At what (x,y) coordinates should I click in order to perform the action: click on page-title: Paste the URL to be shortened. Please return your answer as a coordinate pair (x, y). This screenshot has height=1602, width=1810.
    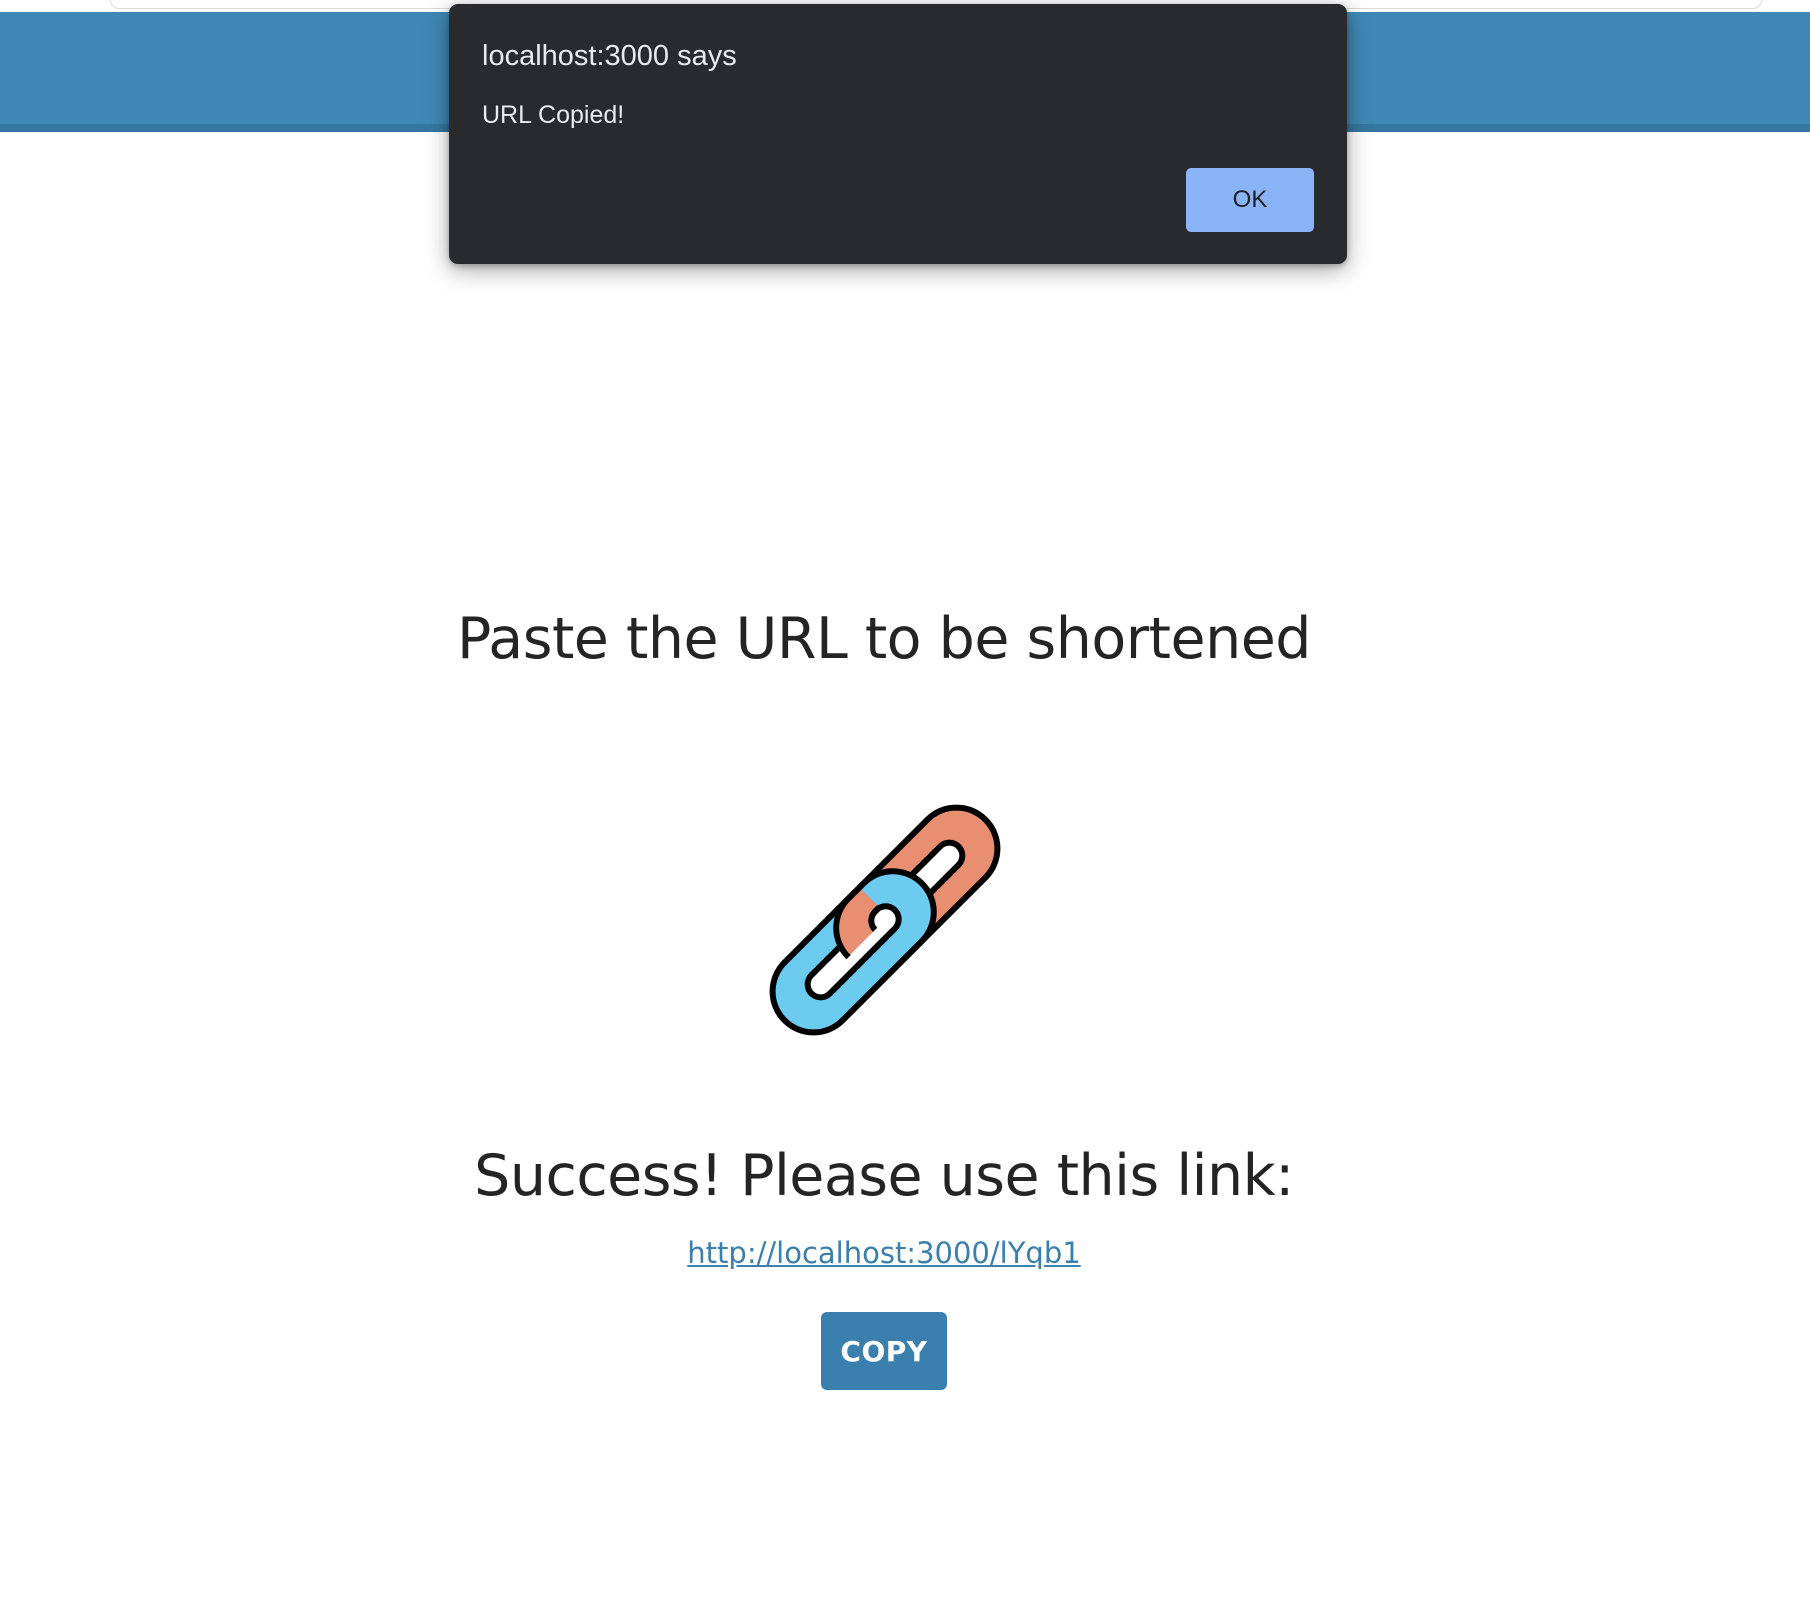
    Looking at the image, I should click on (884, 639).